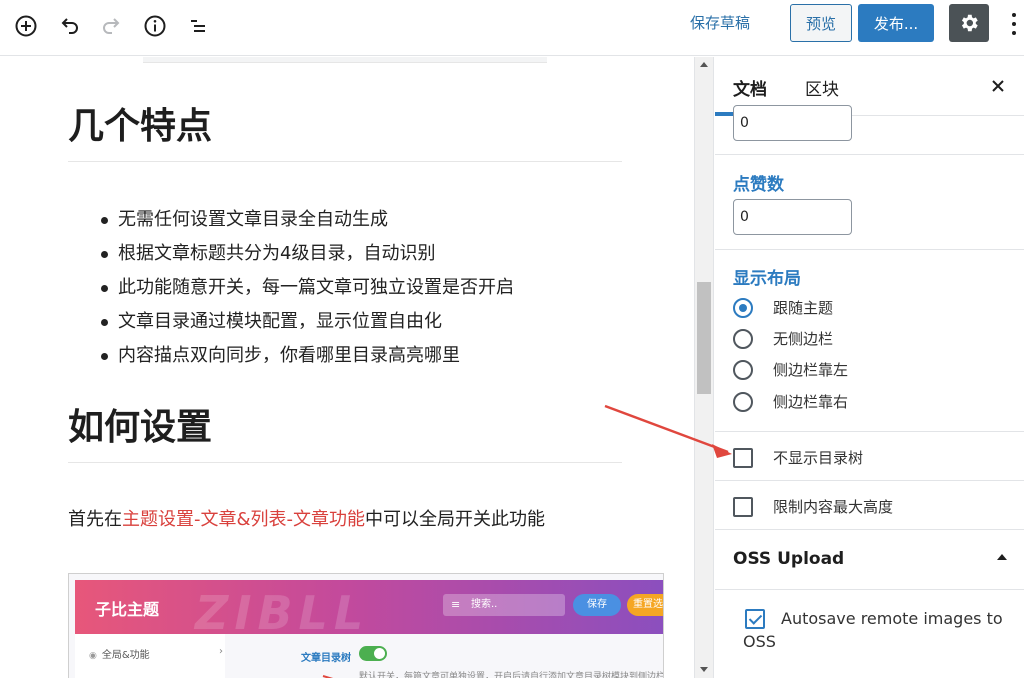  I want to click on scroll-thumb, so click(704, 338).